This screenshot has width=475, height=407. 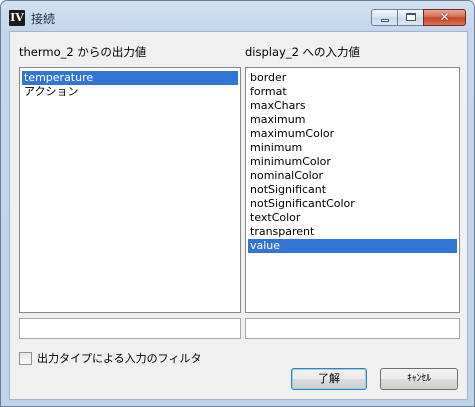 I want to click on source-list-label: thermo_2 からの出力値, so click(x=83, y=52).